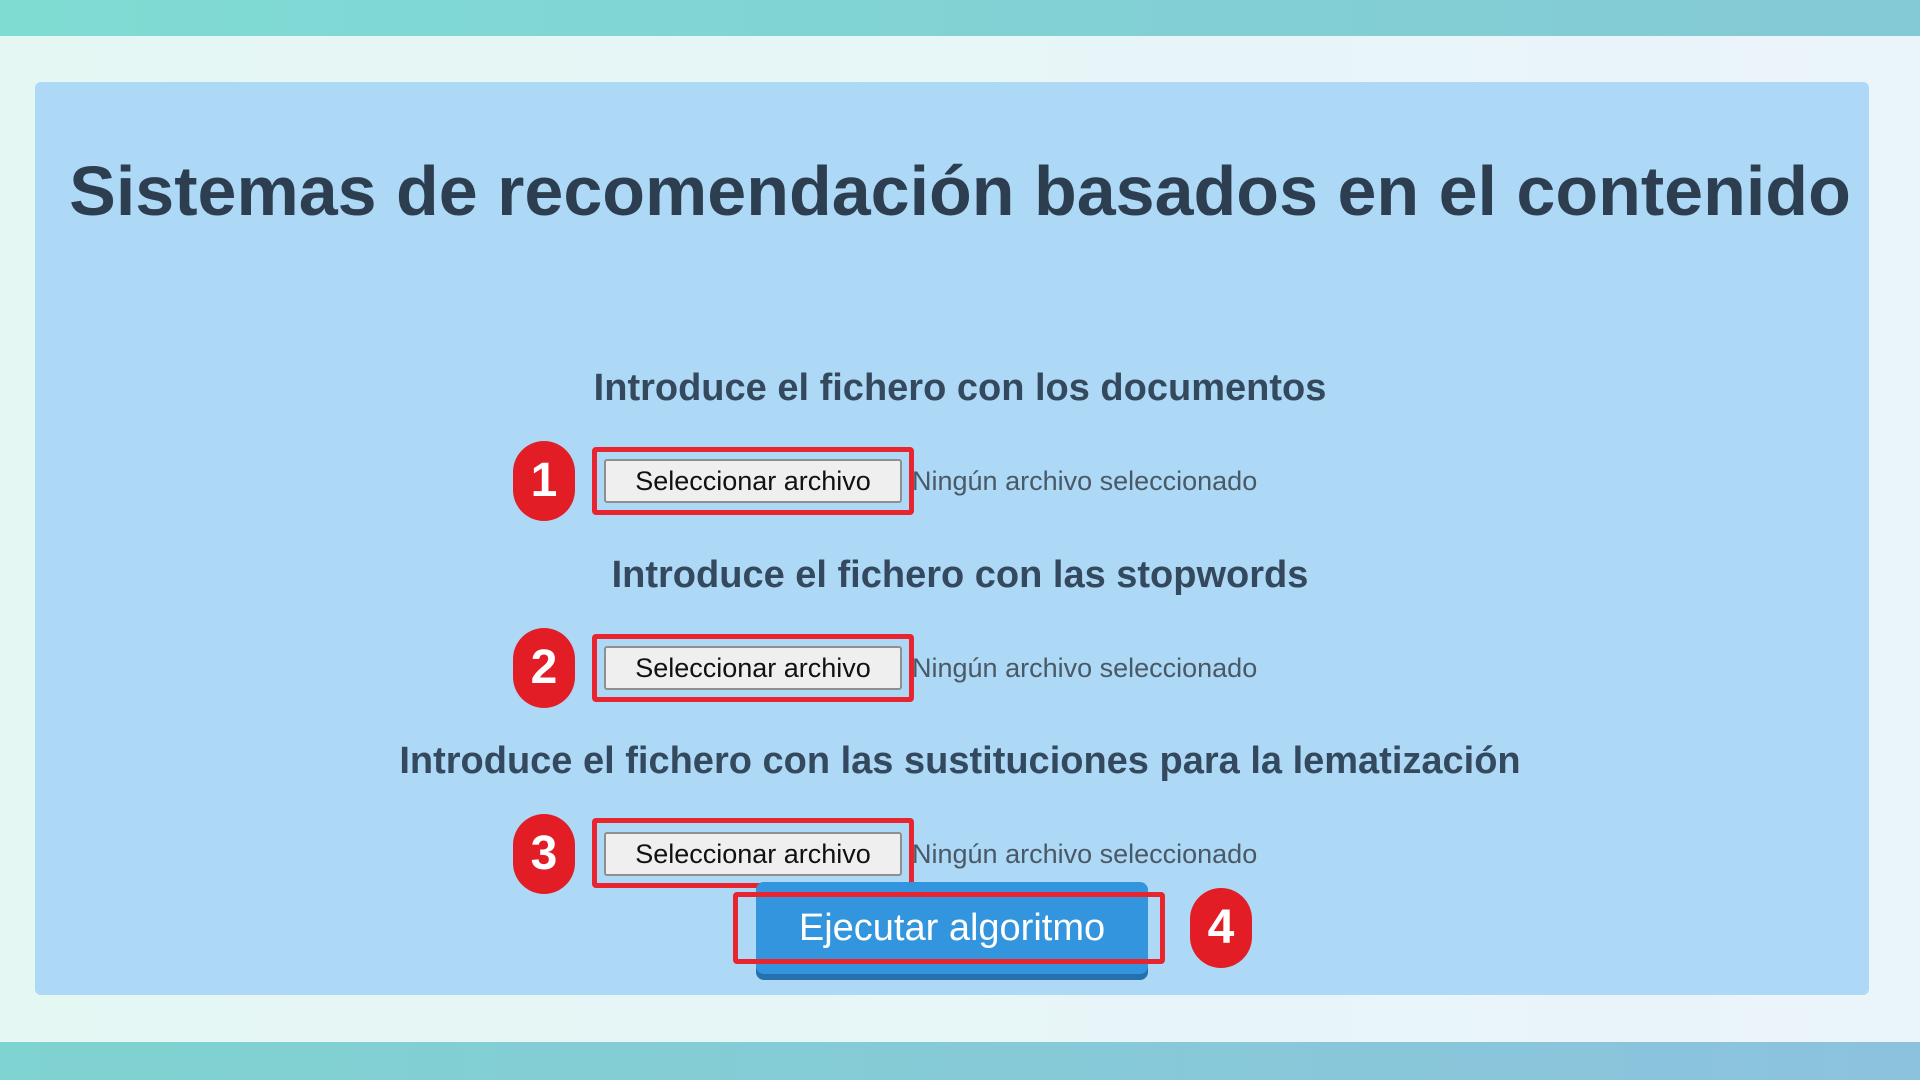  I want to click on lemmatization-file-button: Seleccionar archivo, so click(753, 854).